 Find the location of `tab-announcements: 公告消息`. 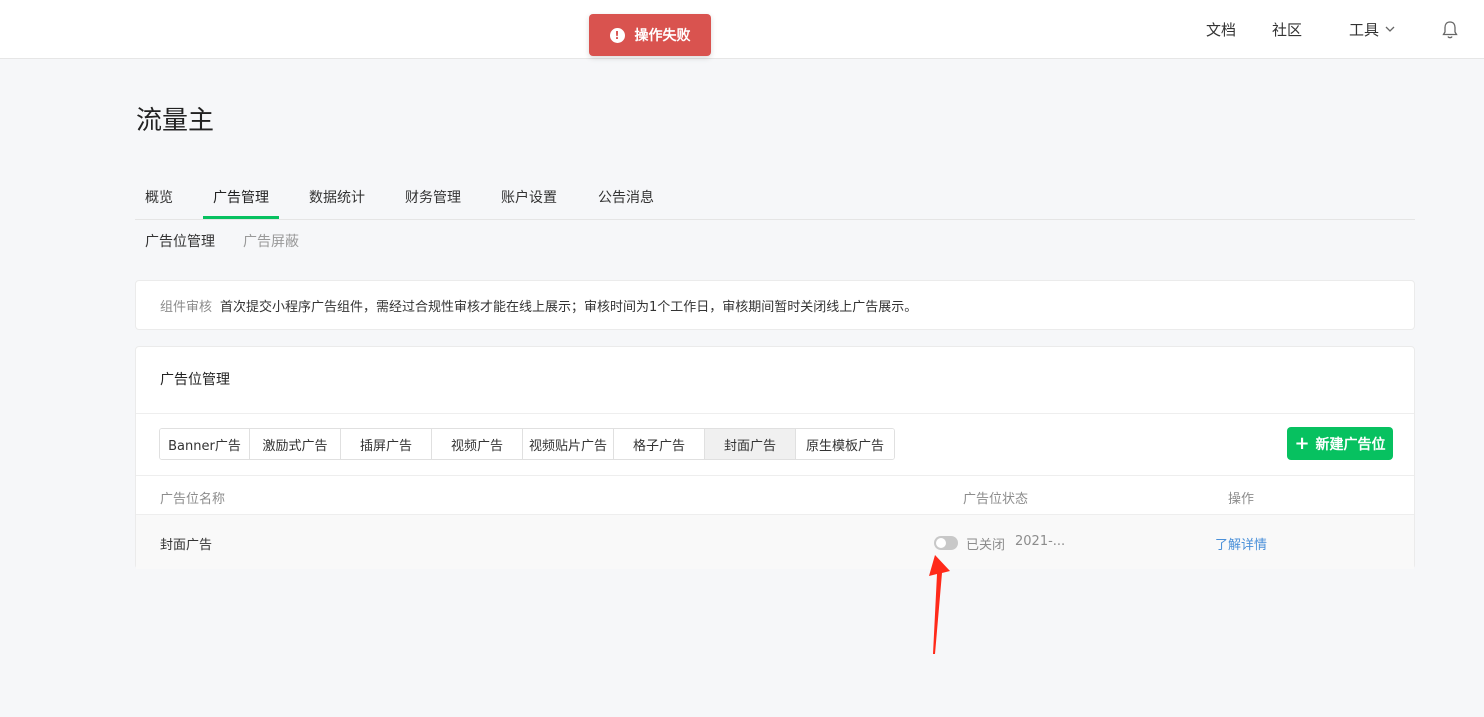

tab-announcements: 公告消息 is located at coordinates (626, 197).